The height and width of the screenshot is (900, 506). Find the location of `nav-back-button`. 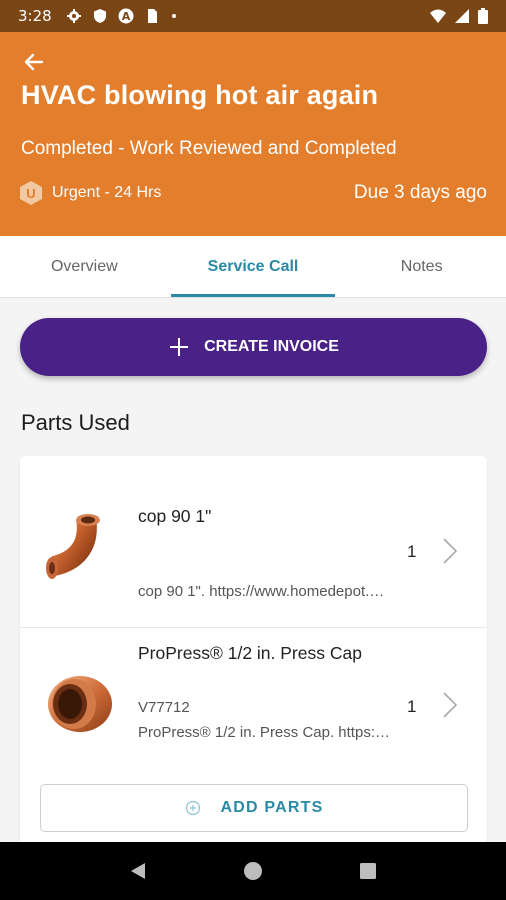

nav-back-button is located at coordinates (138, 871).